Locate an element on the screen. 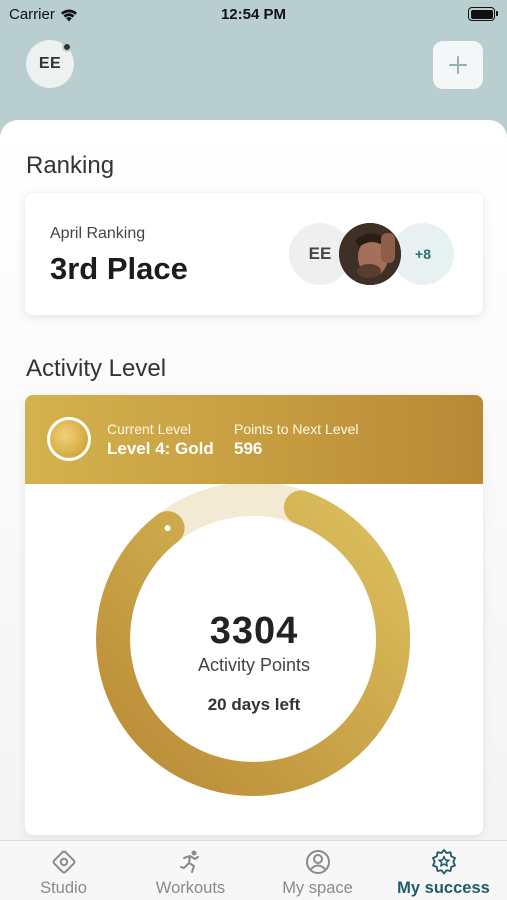 The width and height of the screenshot is (507, 900). ranking-card: April Ranking 3rd Place EE +8 is located at coordinates (254, 254).